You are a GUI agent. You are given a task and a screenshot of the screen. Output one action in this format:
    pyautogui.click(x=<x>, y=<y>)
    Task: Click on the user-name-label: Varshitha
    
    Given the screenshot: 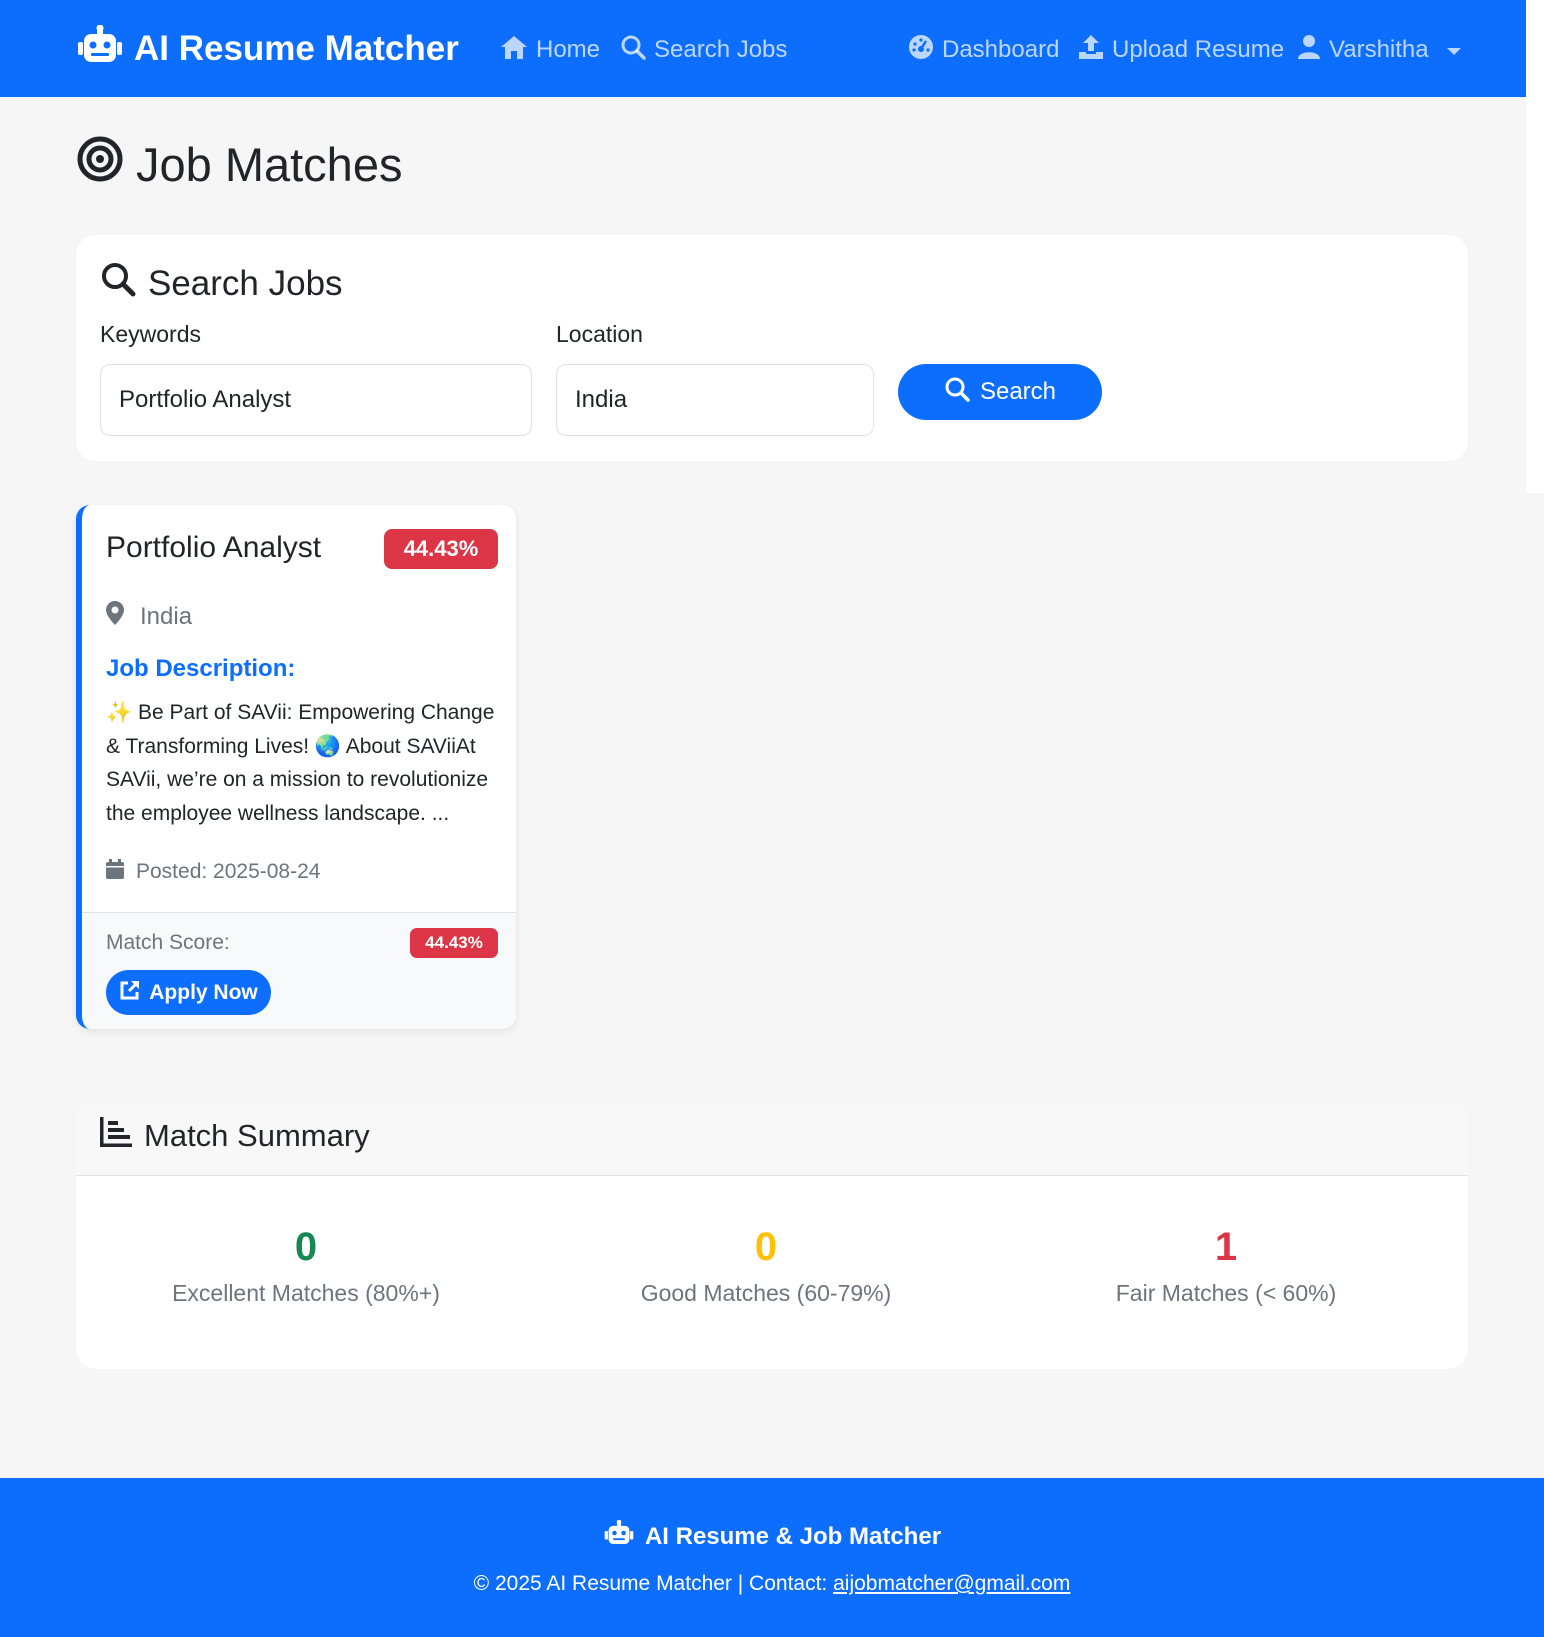 What is the action you would take?
    pyautogui.click(x=1379, y=49)
    